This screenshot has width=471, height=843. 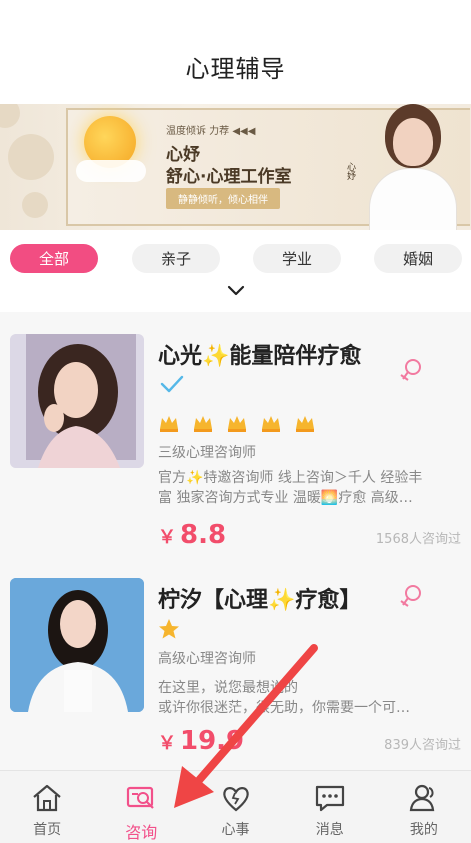 I want to click on bottom-tab-bar: 首页 咨询 心事 消息 我的, so click(x=235, y=806).